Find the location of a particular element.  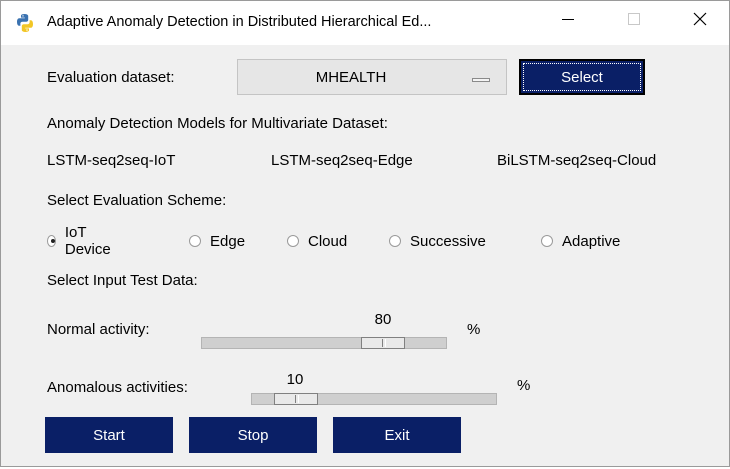

minimize-button is located at coordinates (568, 21).